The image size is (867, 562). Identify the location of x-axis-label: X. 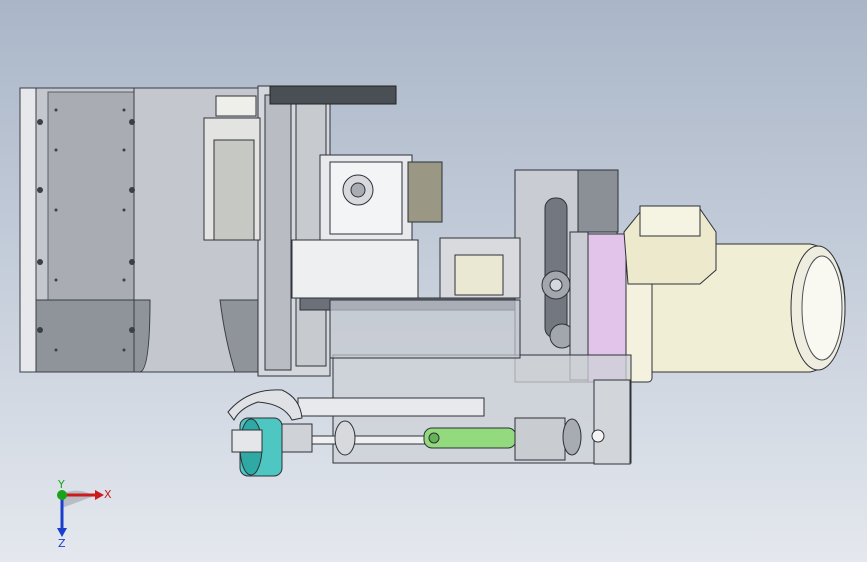
(108, 494).